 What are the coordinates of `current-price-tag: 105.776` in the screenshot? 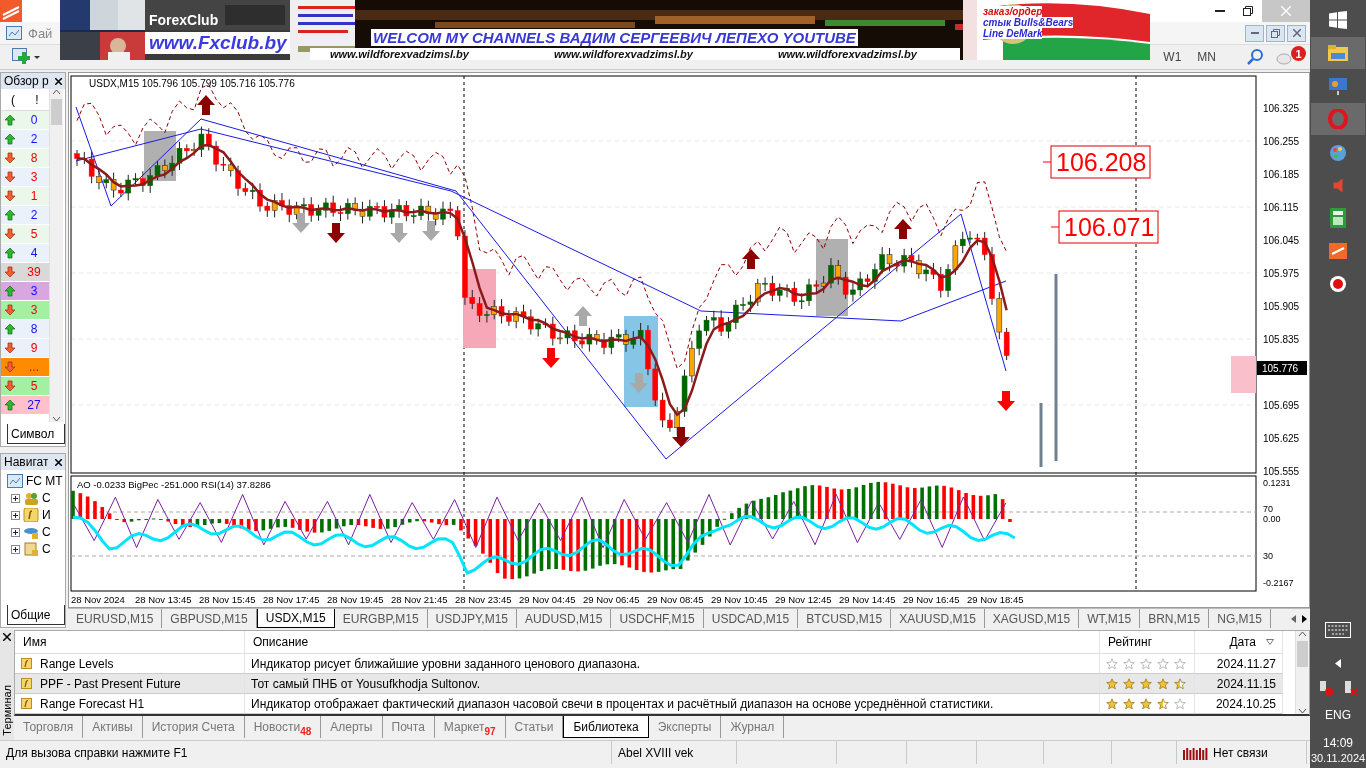 It's located at (1282, 368).